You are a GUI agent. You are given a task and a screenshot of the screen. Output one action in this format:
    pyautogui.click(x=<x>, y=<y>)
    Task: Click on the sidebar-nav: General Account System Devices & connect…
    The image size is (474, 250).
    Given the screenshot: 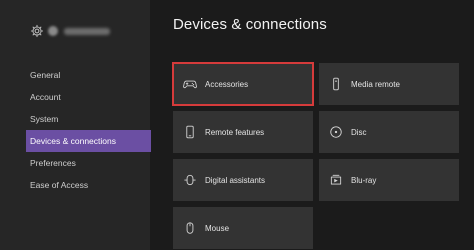 What is the action you would take?
    pyautogui.click(x=88, y=130)
    